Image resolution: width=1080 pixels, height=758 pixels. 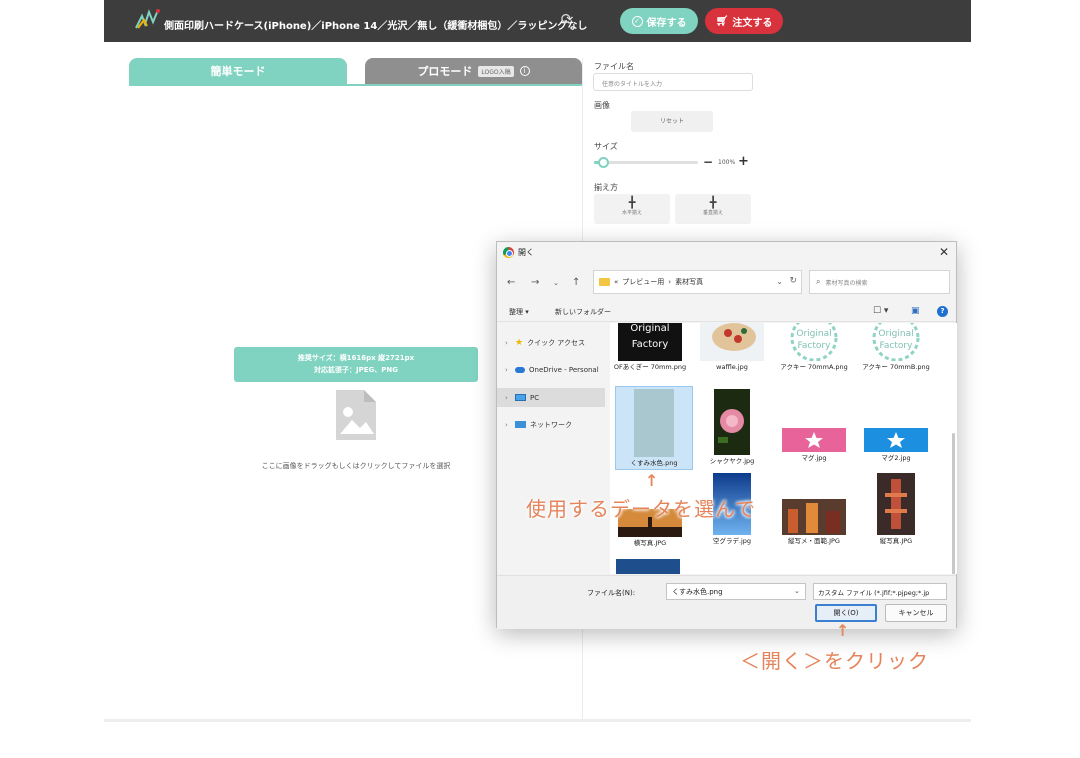 What do you see at coordinates (689, 282) in the screenshot?
I see `breadcrumb-3: 素材写真` at bounding box center [689, 282].